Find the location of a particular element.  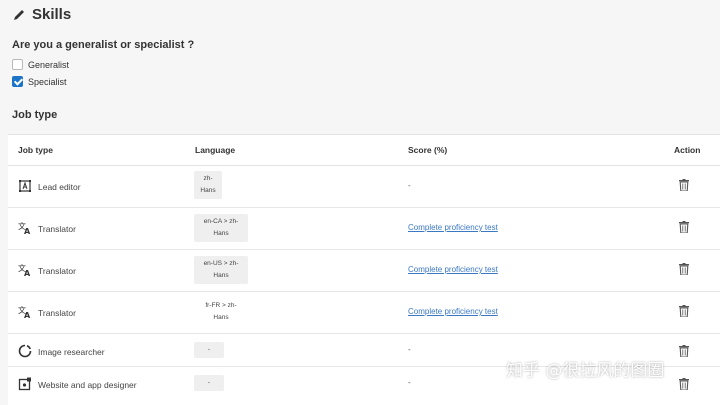

specialization-question: Are you a generalist or specialist ? is located at coordinates (103, 45).